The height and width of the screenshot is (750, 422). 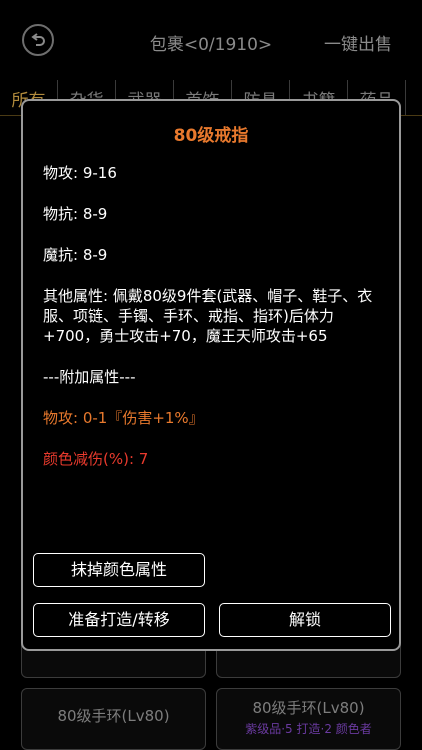 I want to click on color-damage-reduction: 颜色减伤(%): 7, so click(x=96, y=459).